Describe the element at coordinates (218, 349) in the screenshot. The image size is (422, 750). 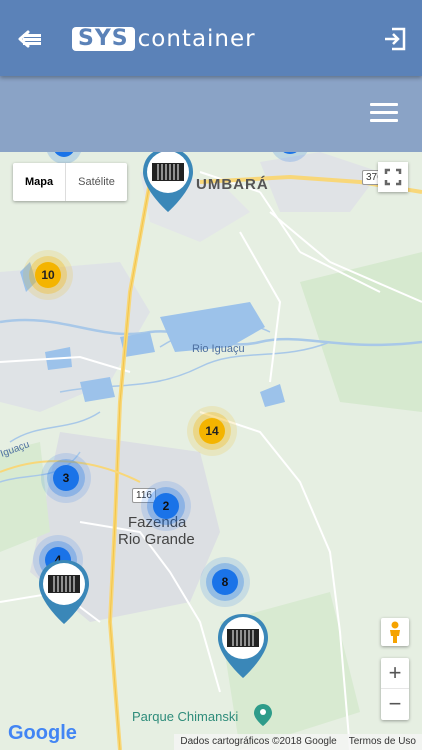
I see `river-label-iguacu: Rio Iguaçu` at that location.